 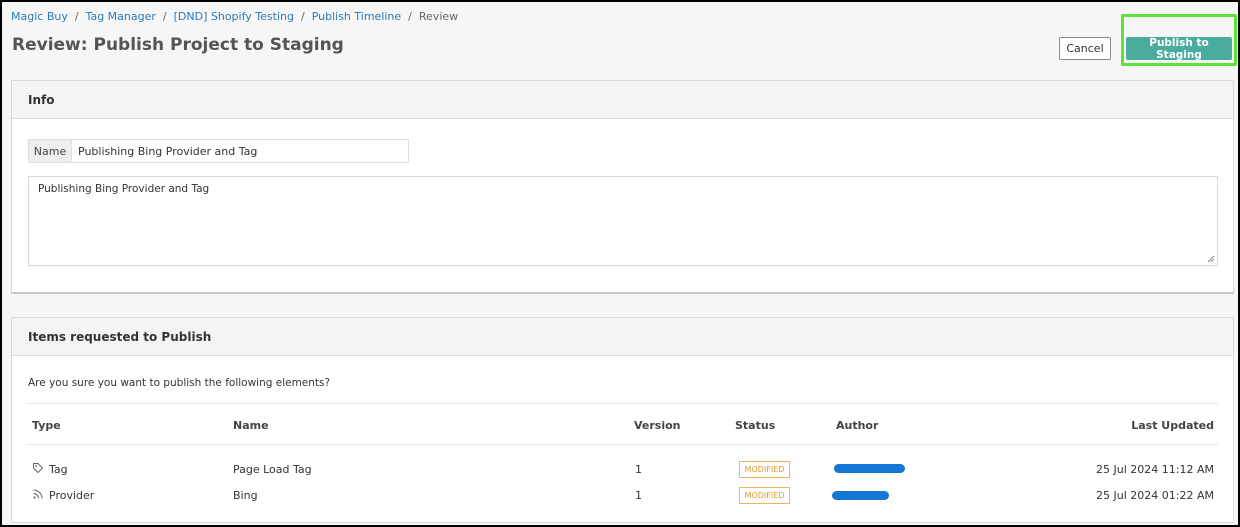 I want to click on breadcrumb-project: [DND] Shopify Testing, so click(x=234, y=16).